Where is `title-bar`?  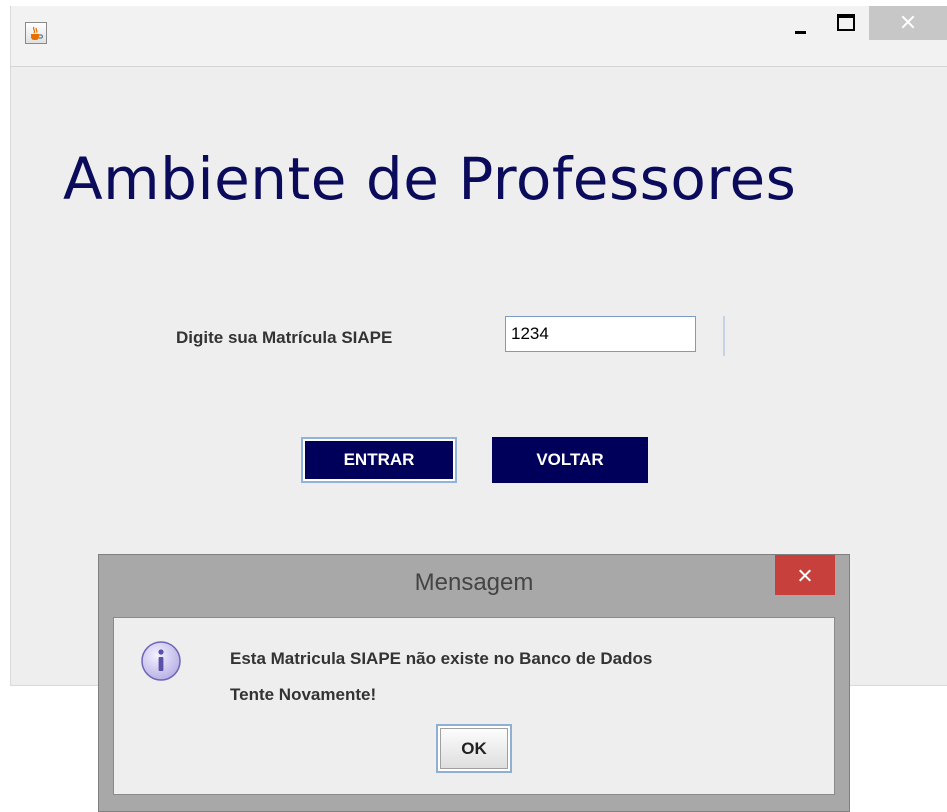 title-bar is located at coordinates (479, 36).